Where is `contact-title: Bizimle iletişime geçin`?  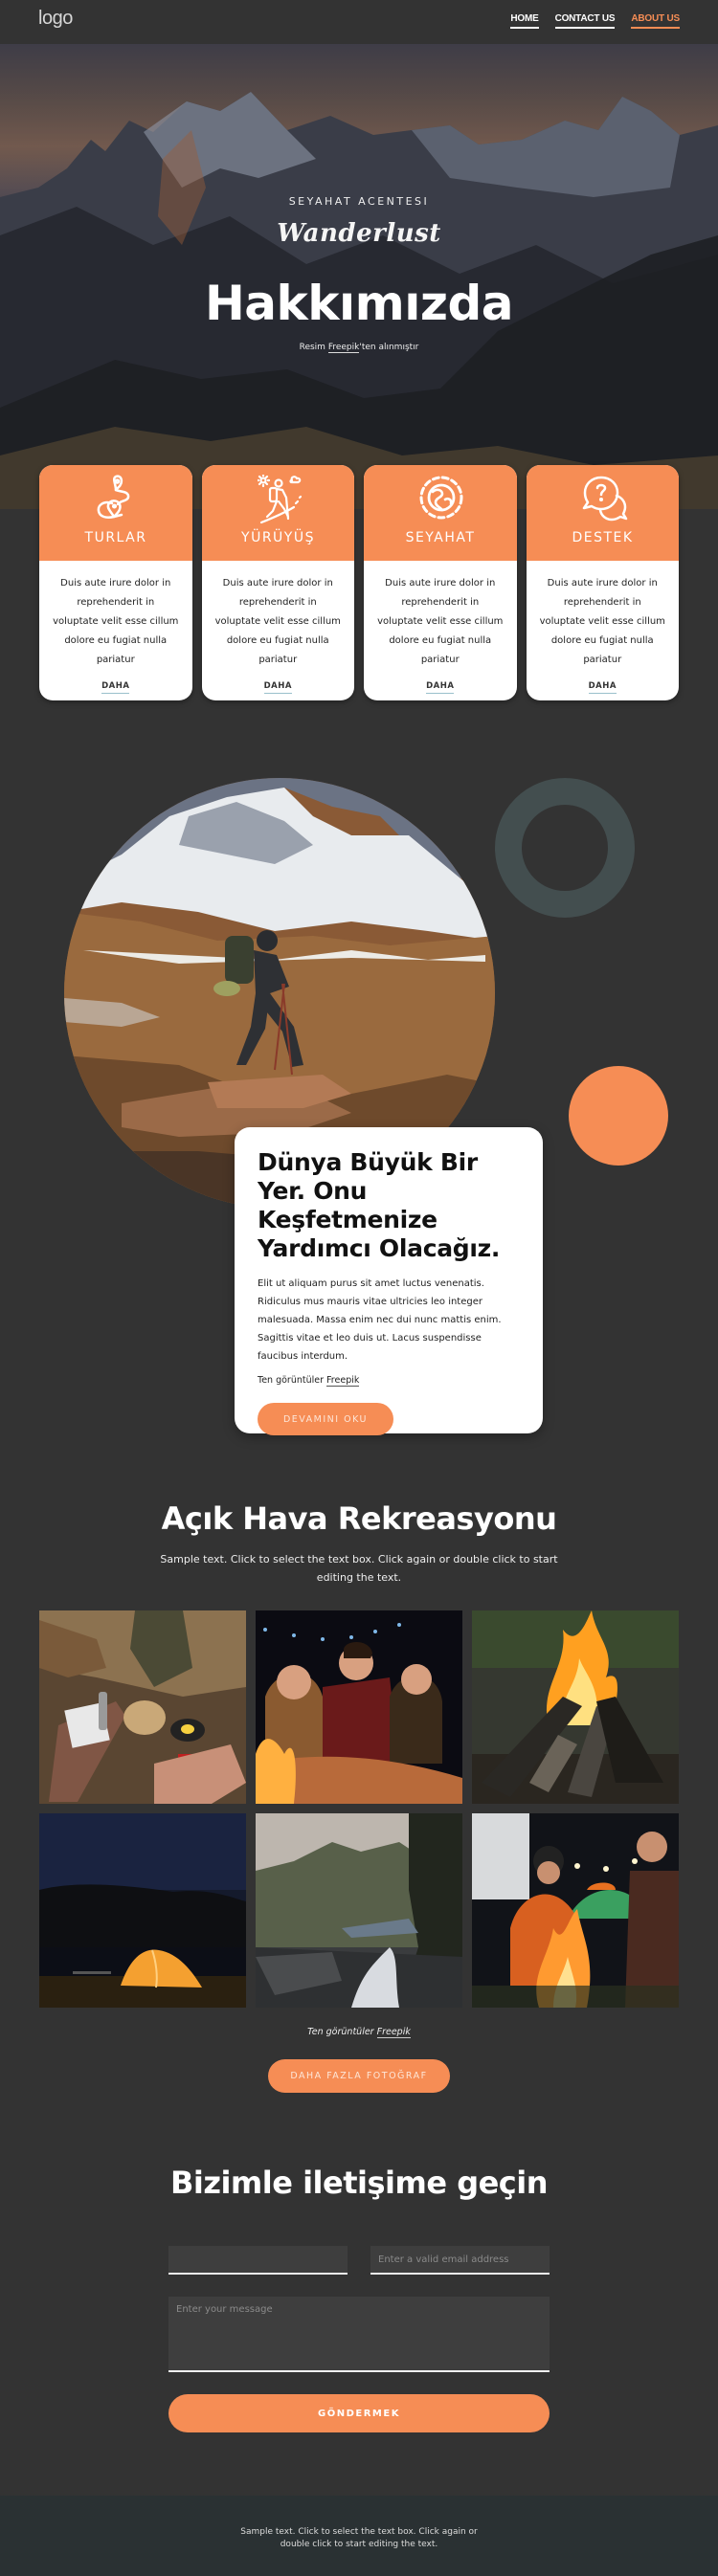
contact-title: Bizimle iletişime geçin is located at coordinates (359, 2183).